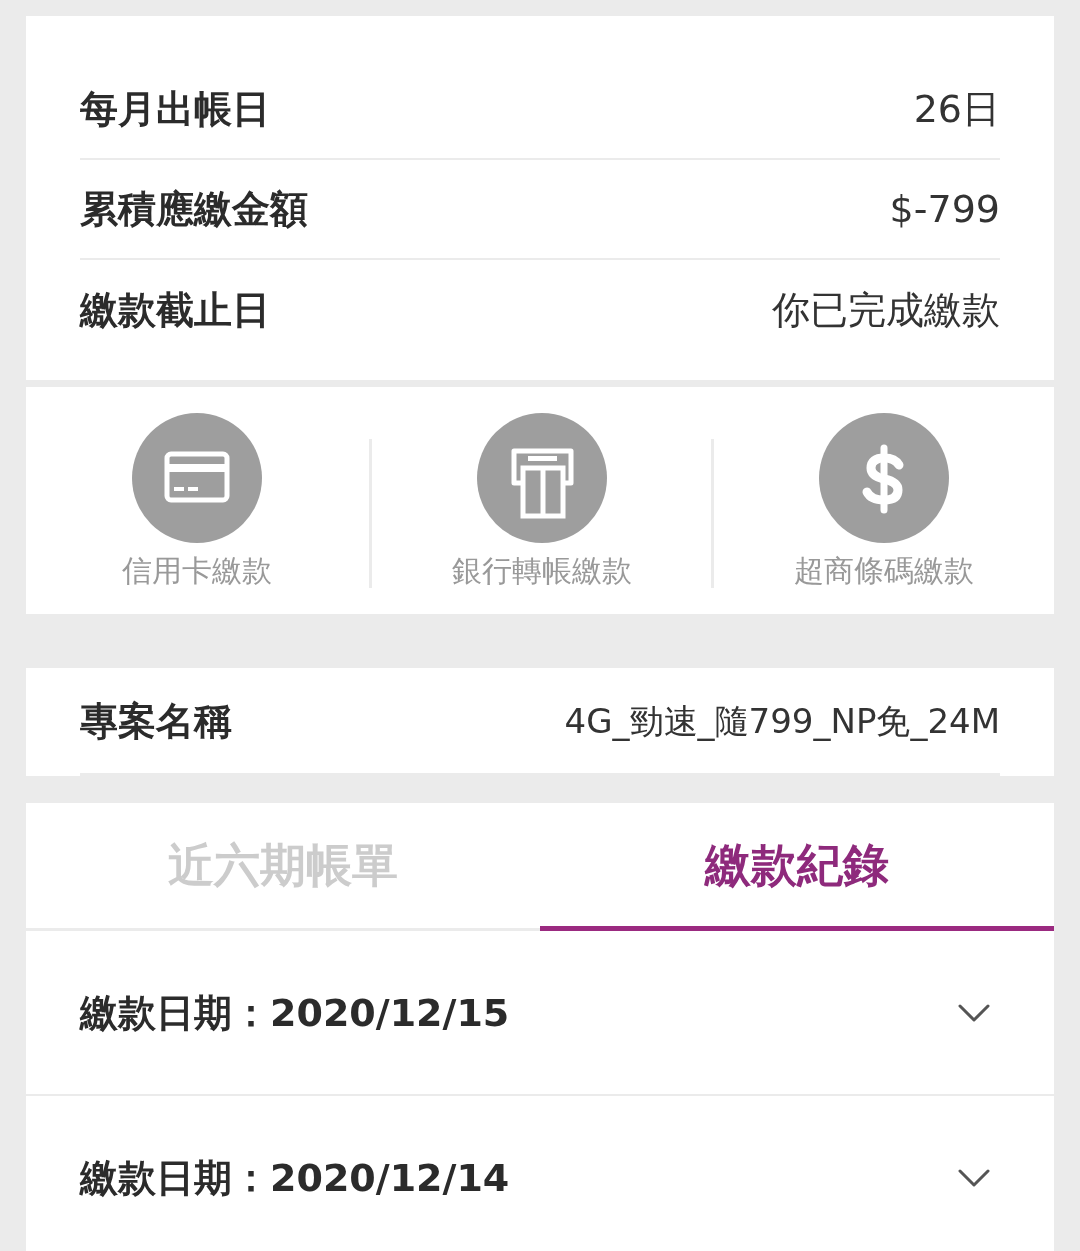 This screenshot has width=1080, height=1251. Describe the element at coordinates (541, 478) in the screenshot. I see `atm-card-icon` at that location.